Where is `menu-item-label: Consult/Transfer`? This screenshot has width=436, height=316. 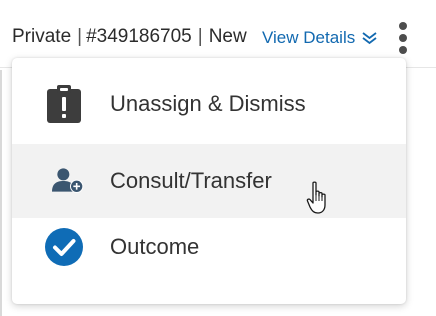 menu-item-label: Consult/Transfer is located at coordinates (191, 180).